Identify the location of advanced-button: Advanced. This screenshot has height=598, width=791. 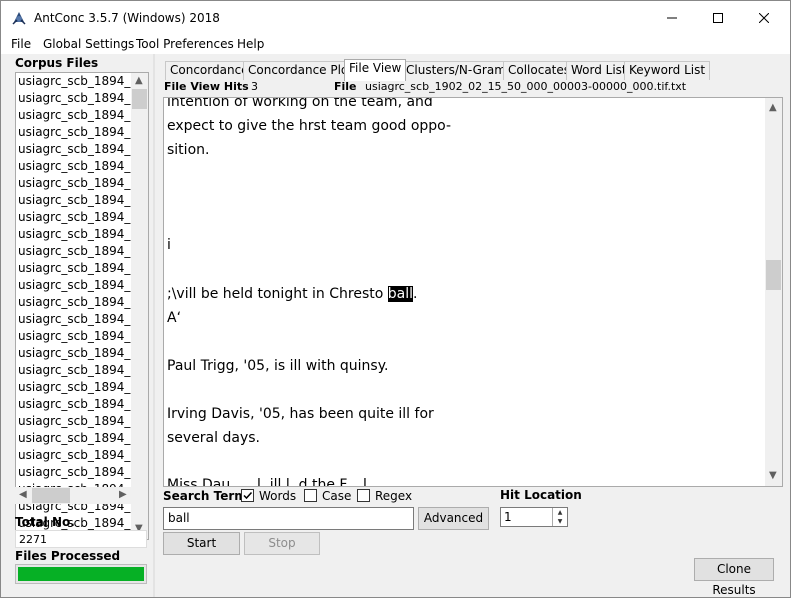
(453, 518).